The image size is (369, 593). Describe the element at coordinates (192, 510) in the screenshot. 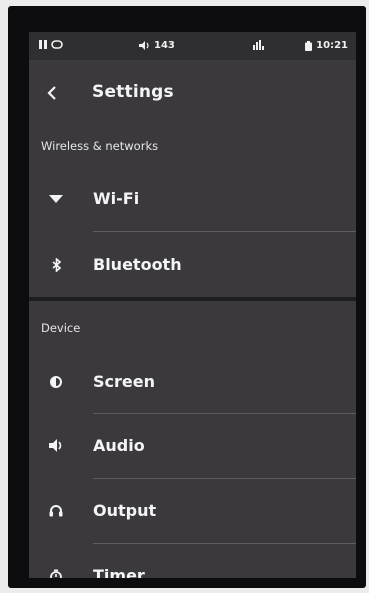

I see `settings-item-output: Output` at that location.